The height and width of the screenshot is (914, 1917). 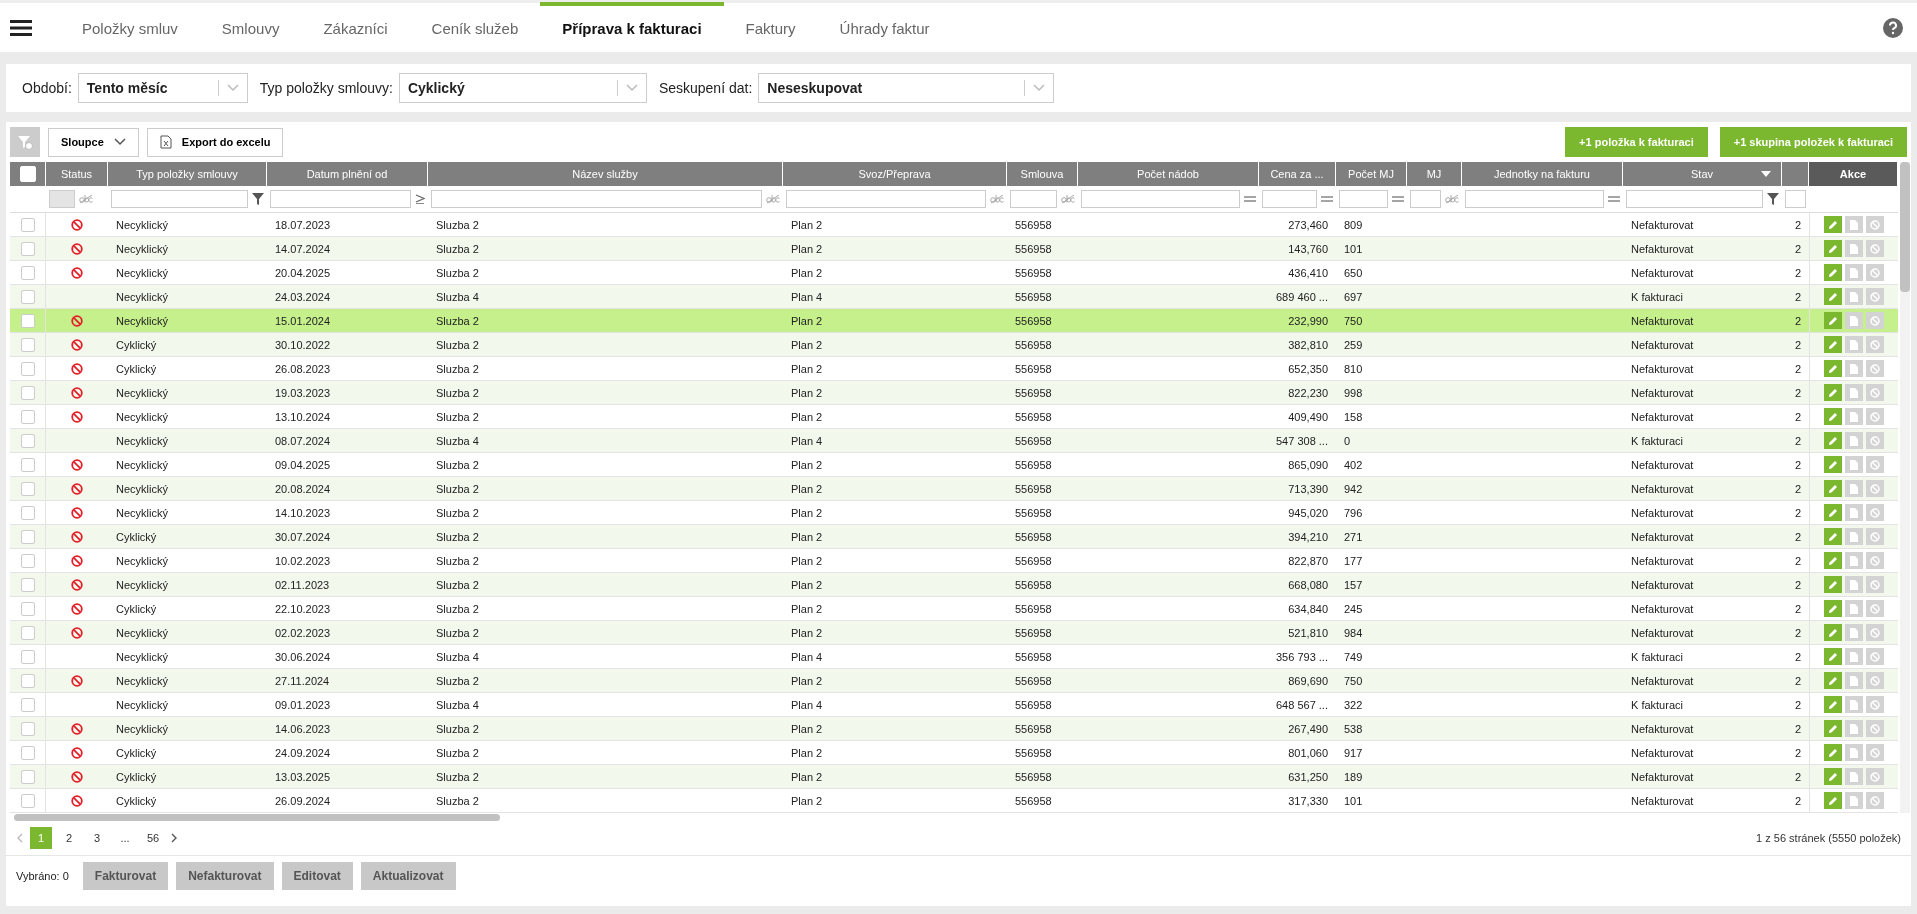 I want to click on table-row: Necyklický 14.07.2024 Sluzba 2 Plan 2 556958 143,760 101 Nefakturovat 2, so click(x=954, y=249).